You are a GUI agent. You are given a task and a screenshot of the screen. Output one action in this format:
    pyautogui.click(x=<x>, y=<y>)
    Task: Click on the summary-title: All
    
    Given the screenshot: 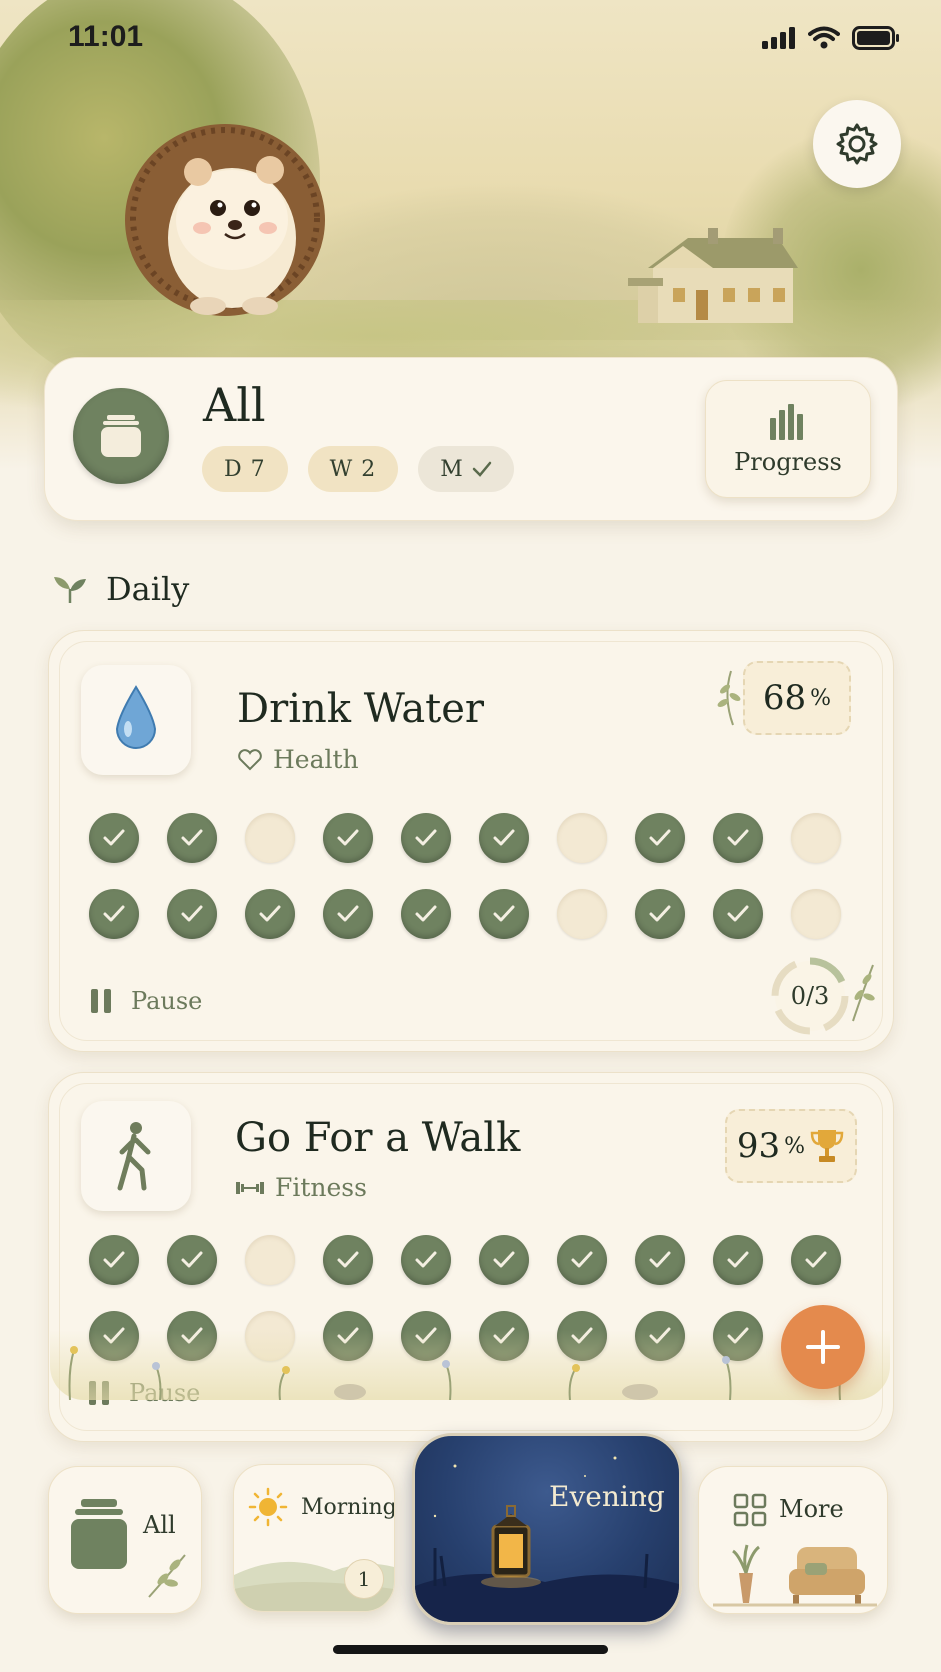 What is the action you would take?
    pyautogui.click(x=234, y=405)
    